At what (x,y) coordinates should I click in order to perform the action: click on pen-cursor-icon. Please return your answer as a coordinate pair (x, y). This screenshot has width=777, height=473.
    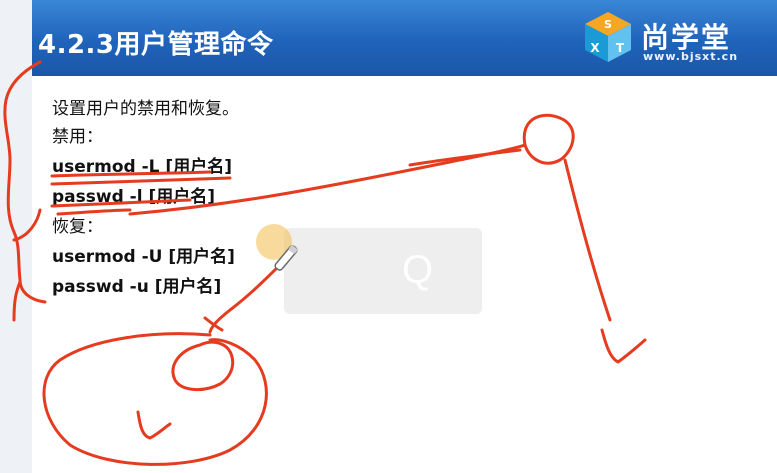
    Looking at the image, I should click on (277, 247).